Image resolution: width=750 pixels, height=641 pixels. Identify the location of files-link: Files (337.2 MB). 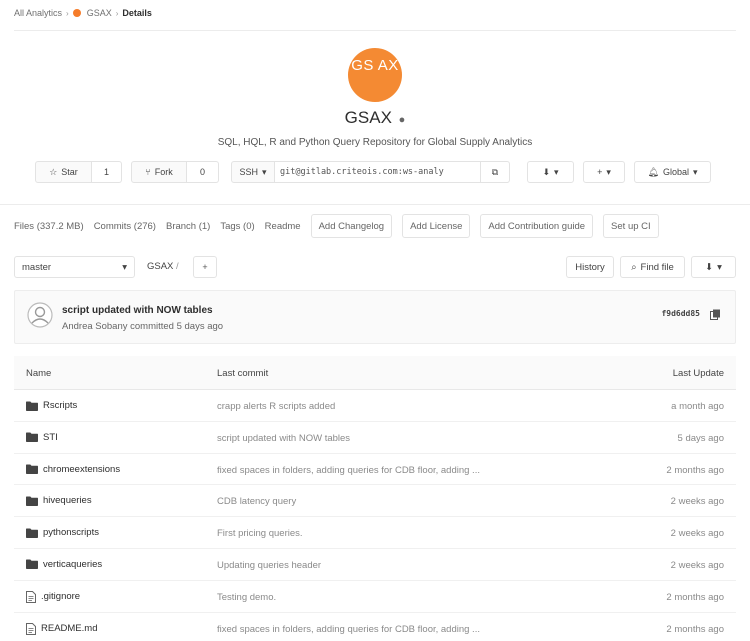
(49, 226).